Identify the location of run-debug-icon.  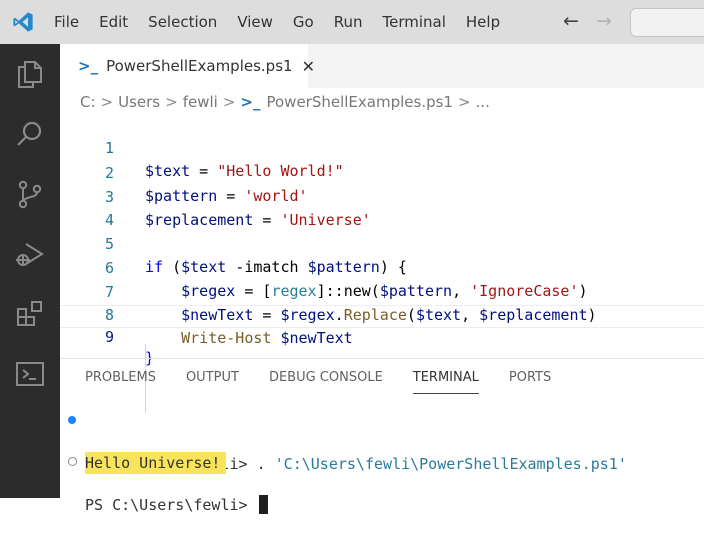
(30, 254).